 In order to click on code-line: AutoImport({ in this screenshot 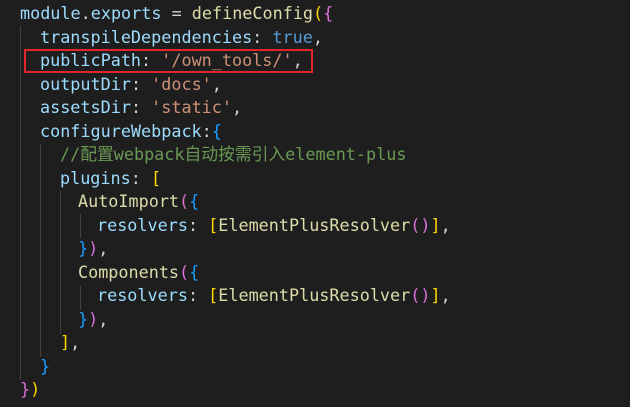, I will do `click(138, 202)`.